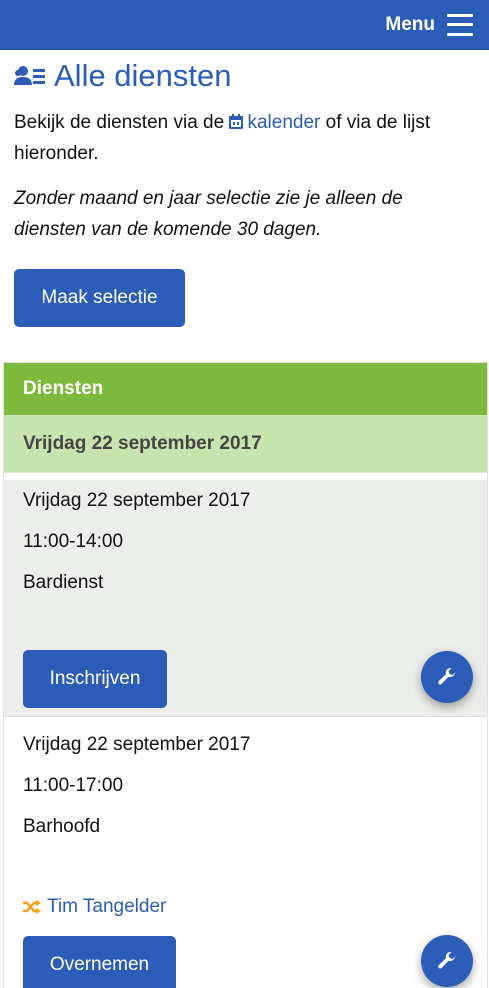 This screenshot has width=489, height=988. I want to click on calendar-link: kalender, so click(274, 122).